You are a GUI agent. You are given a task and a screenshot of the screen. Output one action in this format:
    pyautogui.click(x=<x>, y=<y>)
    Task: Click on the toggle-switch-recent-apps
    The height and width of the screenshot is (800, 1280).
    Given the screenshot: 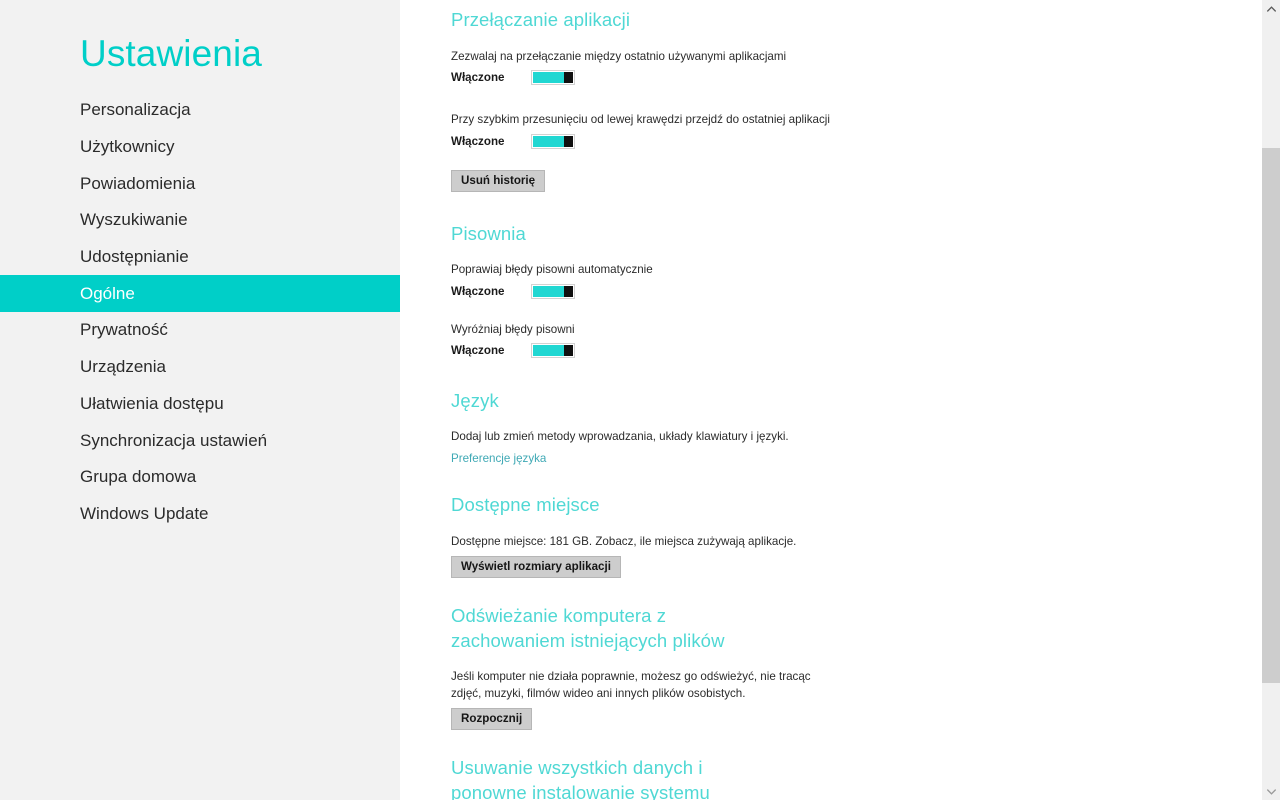 What is the action you would take?
    pyautogui.click(x=553, y=77)
    